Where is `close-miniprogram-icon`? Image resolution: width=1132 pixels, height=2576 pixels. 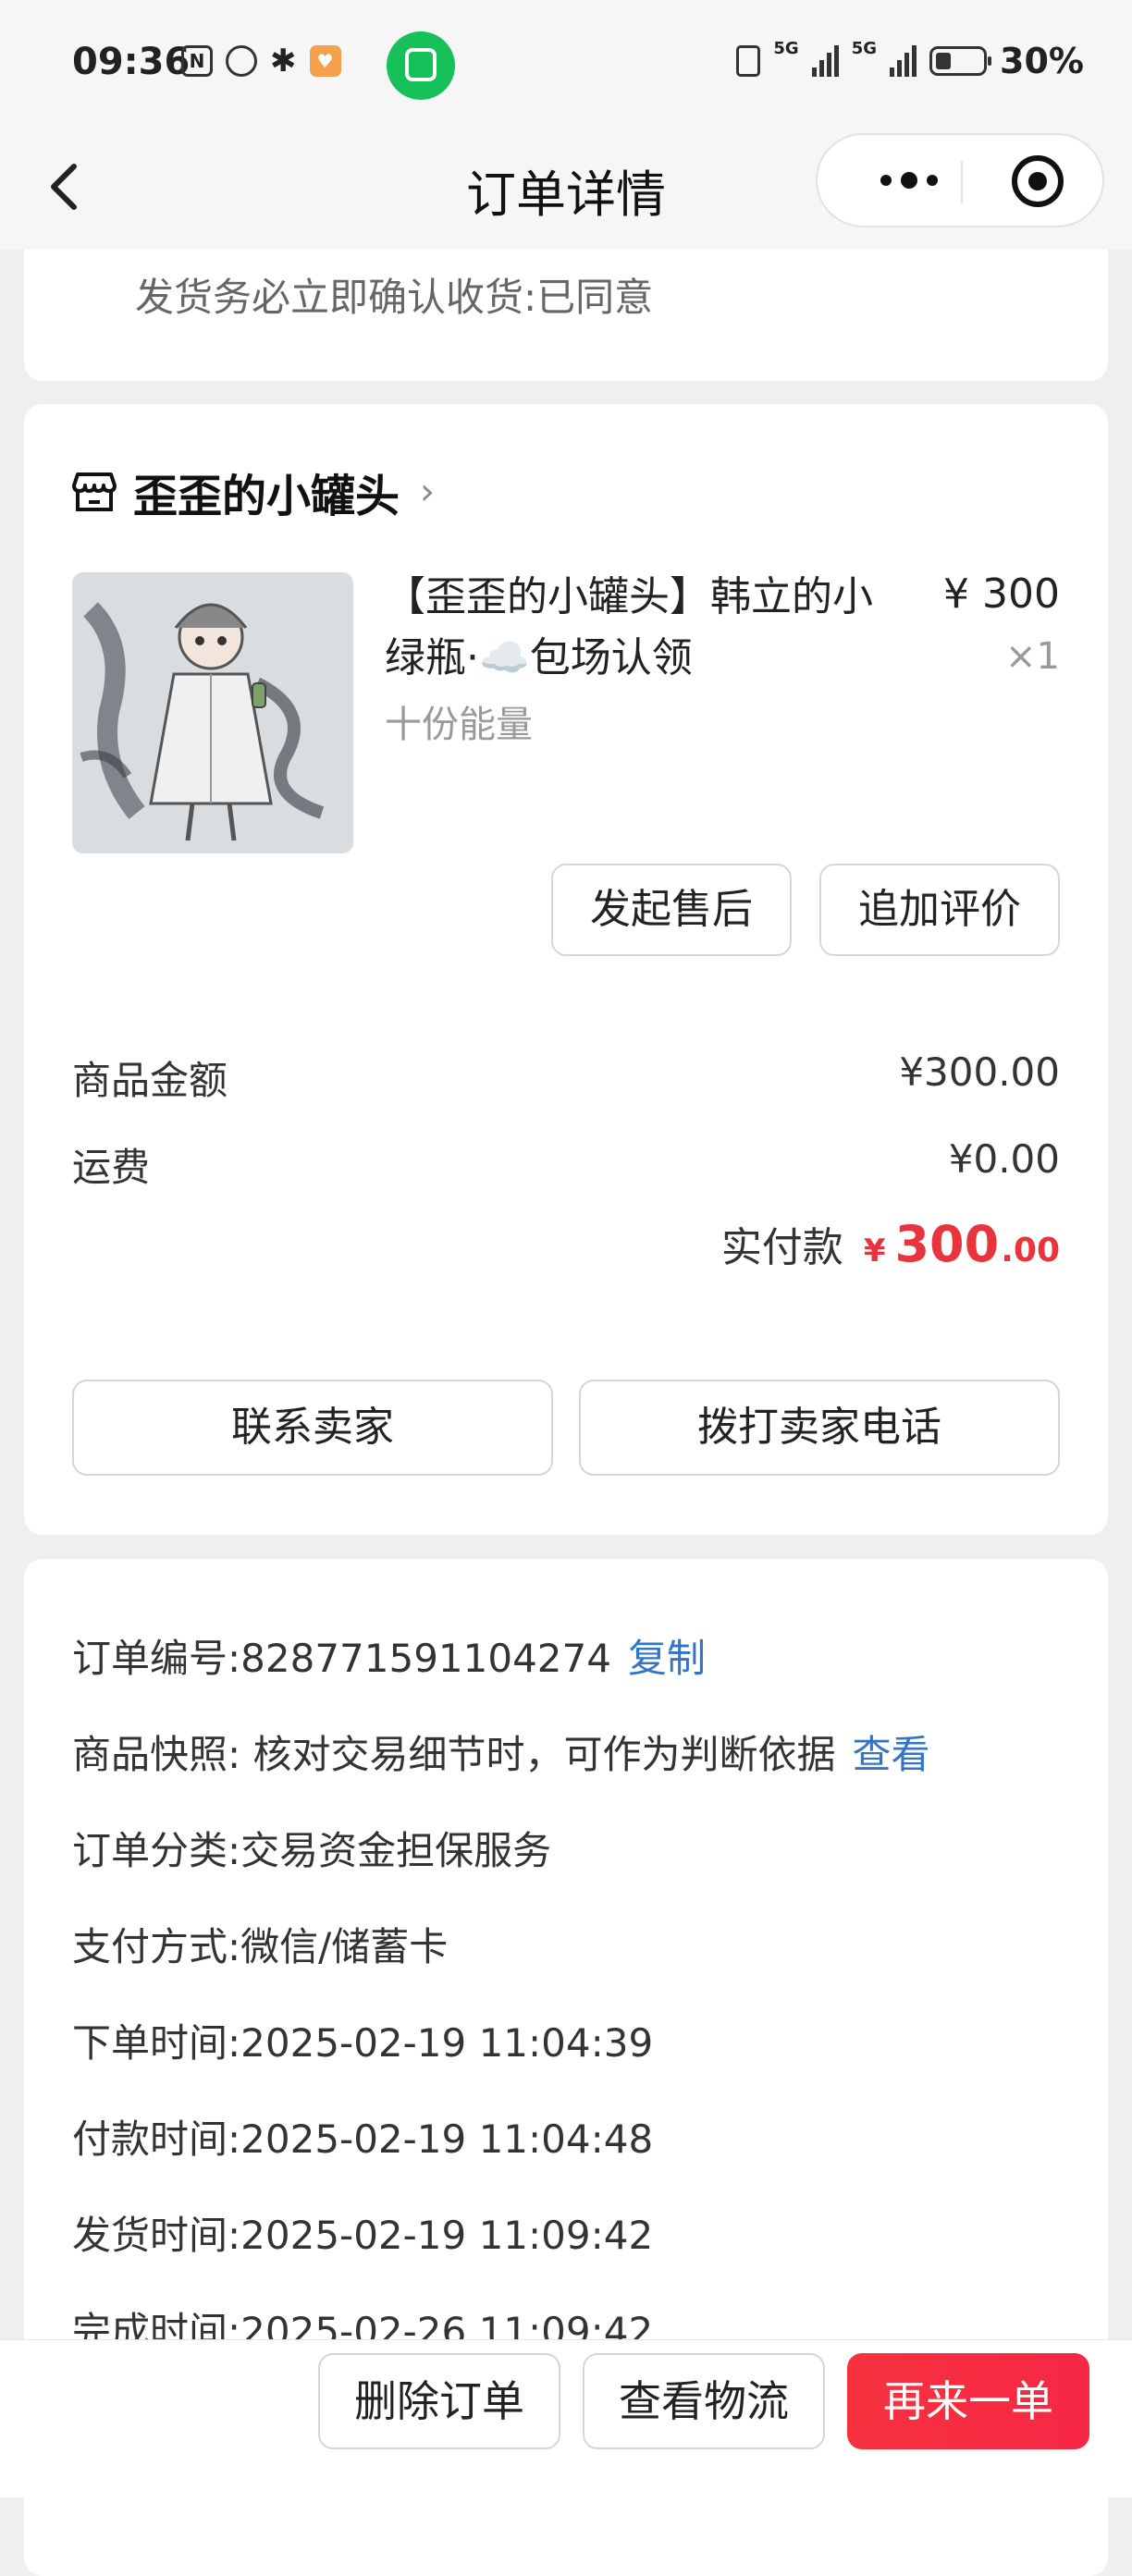 close-miniprogram-icon is located at coordinates (1038, 181).